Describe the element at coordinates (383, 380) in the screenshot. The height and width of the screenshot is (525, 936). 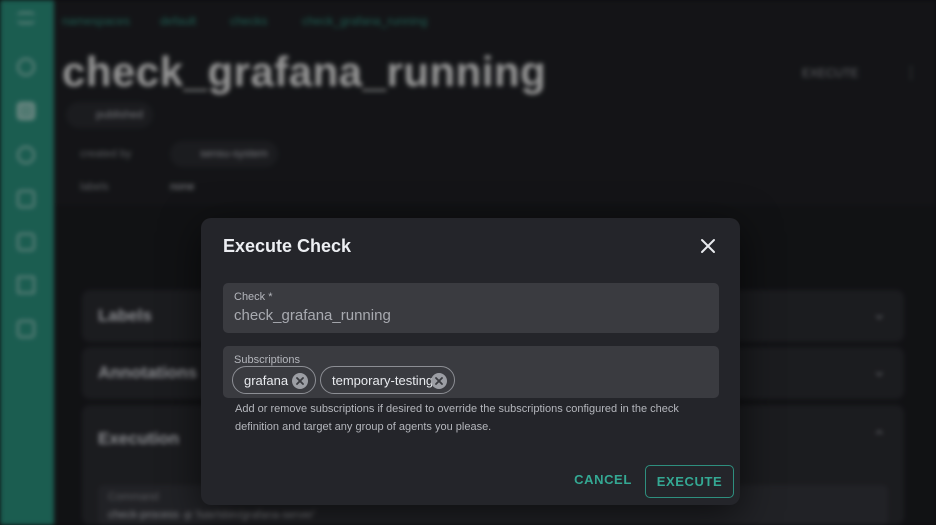
I see `subscription-chip-label: temporary-testing` at that location.